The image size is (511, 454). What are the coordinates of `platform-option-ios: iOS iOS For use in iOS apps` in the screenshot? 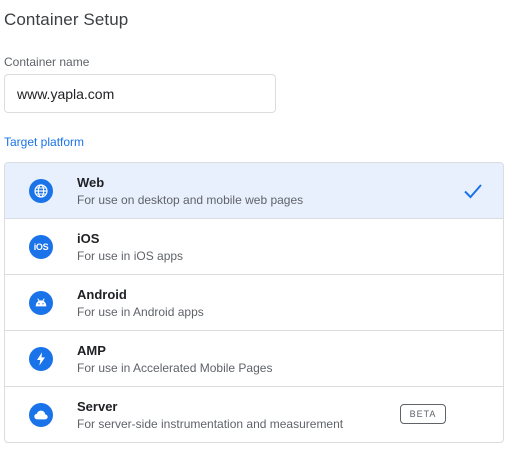 It's located at (254, 247).